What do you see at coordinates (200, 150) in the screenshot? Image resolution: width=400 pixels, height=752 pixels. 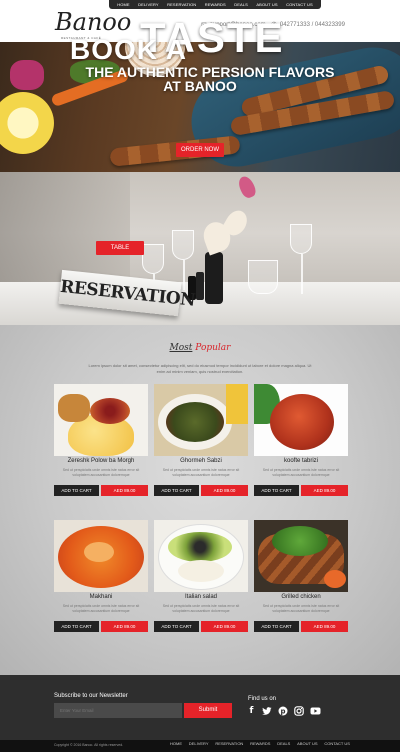 I see `order-now-button: ORDER NOW` at bounding box center [200, 150].